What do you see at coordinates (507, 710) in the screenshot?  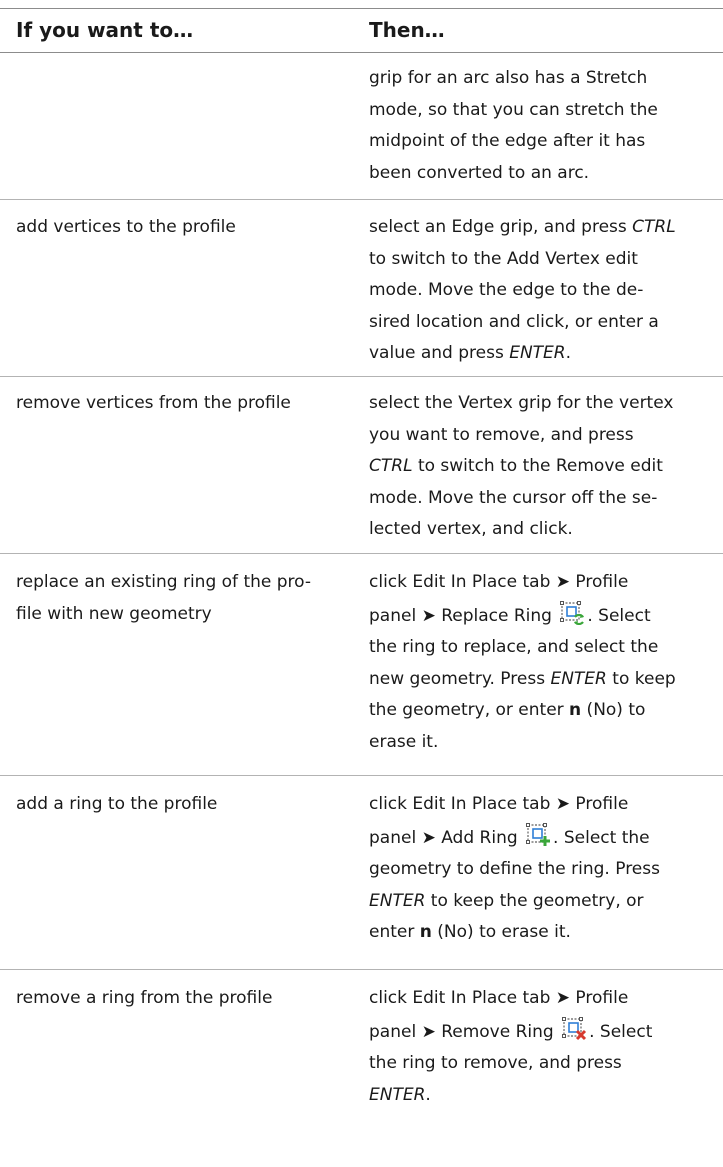 I see `text-line: the geometry, or enter n (No) to` at bounding box center [507, 710].